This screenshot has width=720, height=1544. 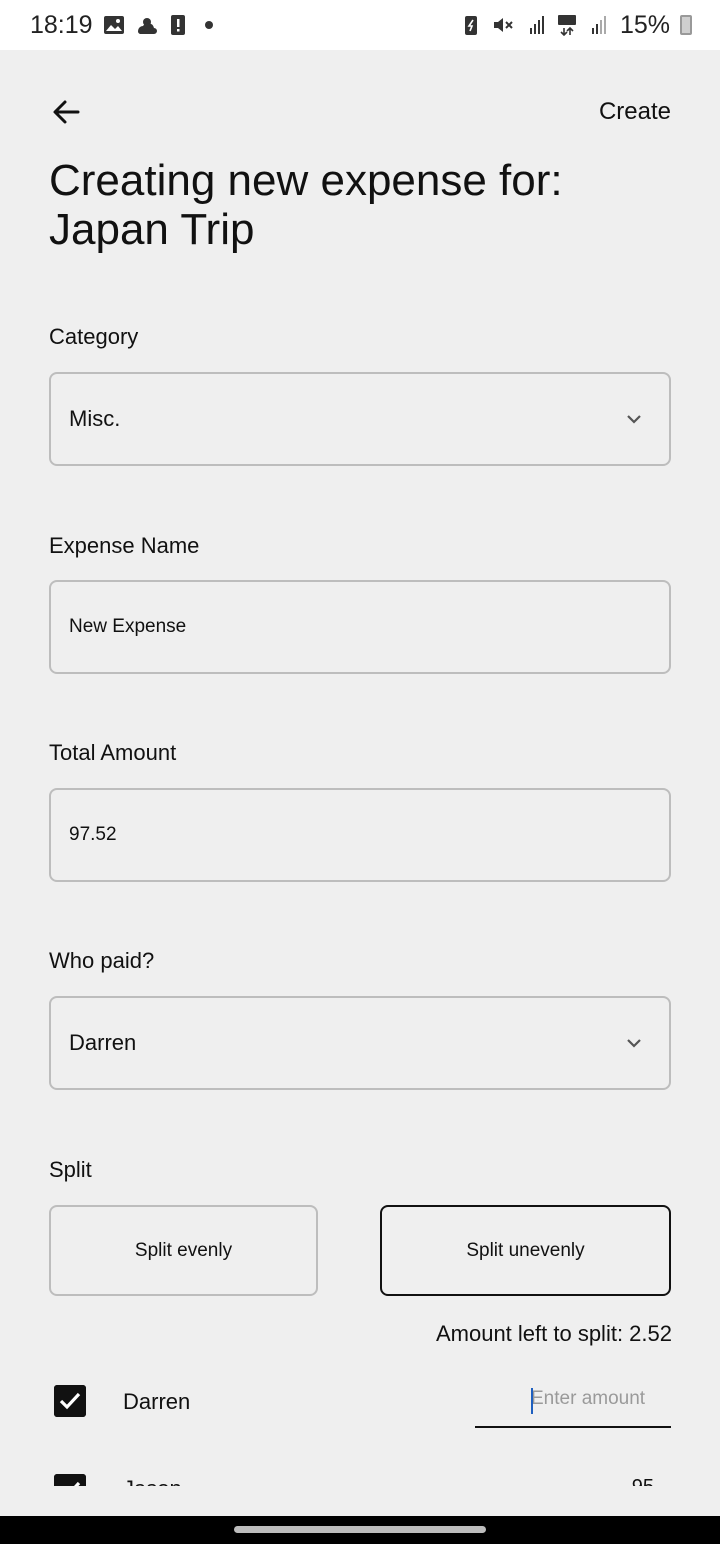 What do you see at coordinates (208, 25) in the screenshot?
I see `notification-dot` at bounding box center [208, 25].